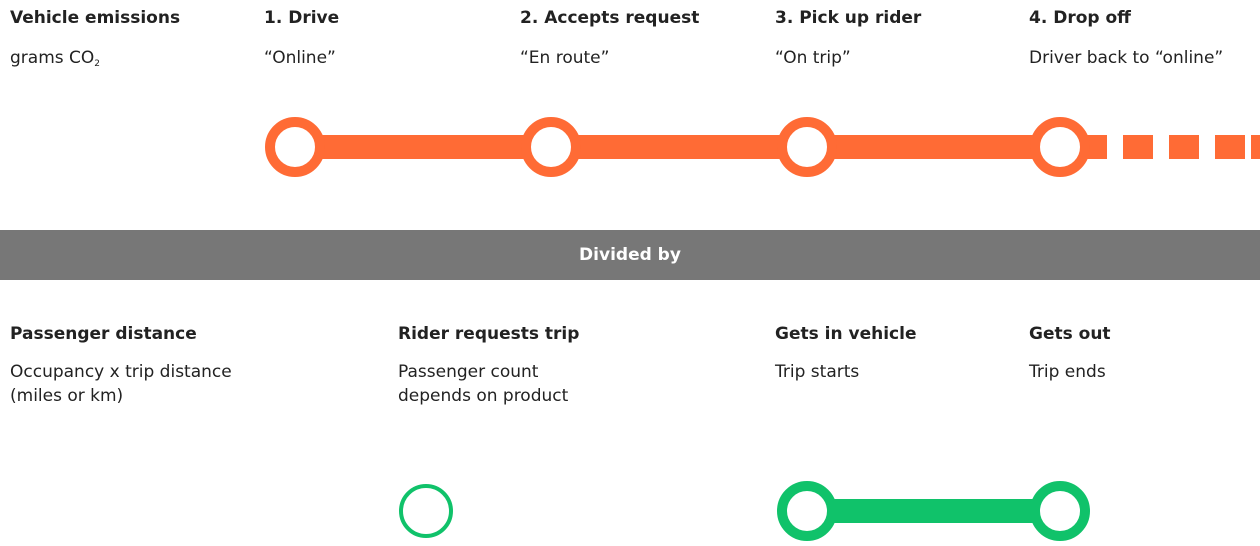 This screenshot has height=546, width=1260. I want to click on timeline-node-drive, so click(295, 147).